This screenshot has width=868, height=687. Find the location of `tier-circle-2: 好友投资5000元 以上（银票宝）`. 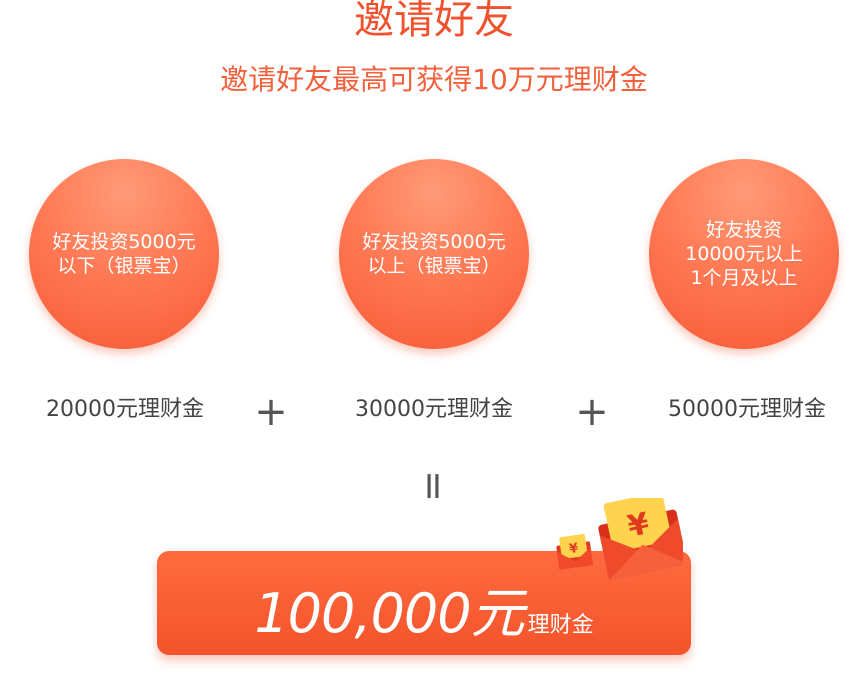

tier-circle-2: 好友投资5000元 以上（银票宝） is located at coordinates (434, 254).